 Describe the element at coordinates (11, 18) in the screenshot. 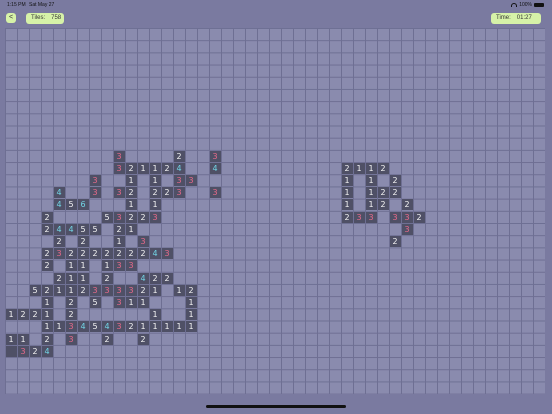

I see `back-button: <` at that location.